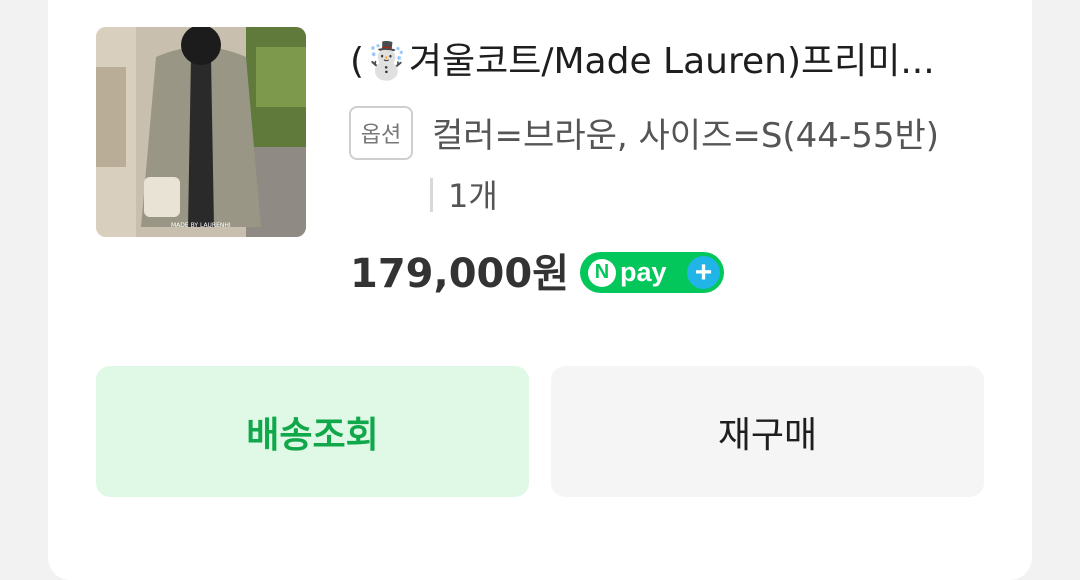  I want to click on quantity-divider, so click(431, 195).